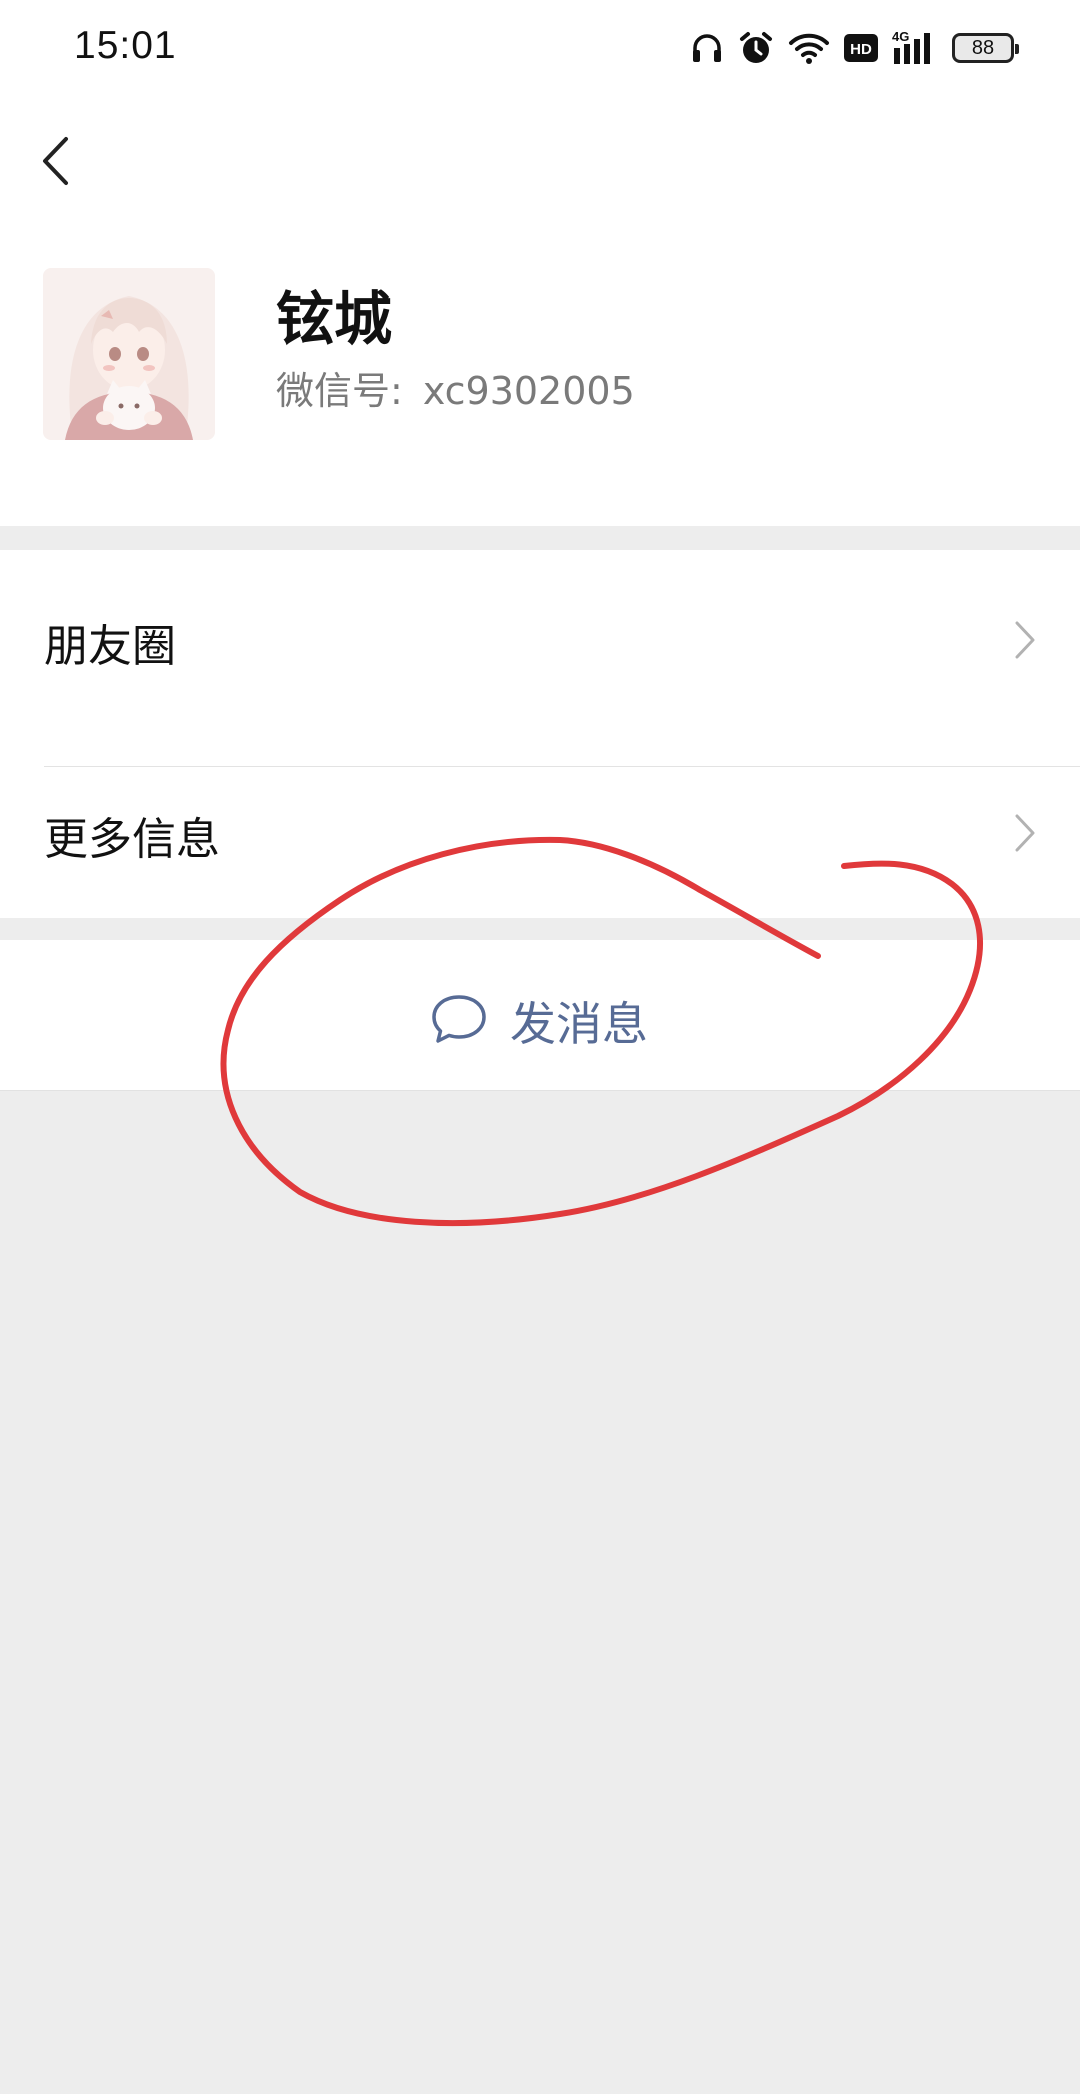 The width and height of the screenshot is (1080, 2094). What do you see at coordinates (900, 37) in the screenshot?
I see `svg-text: 4G` at bounding box center [900, 37].